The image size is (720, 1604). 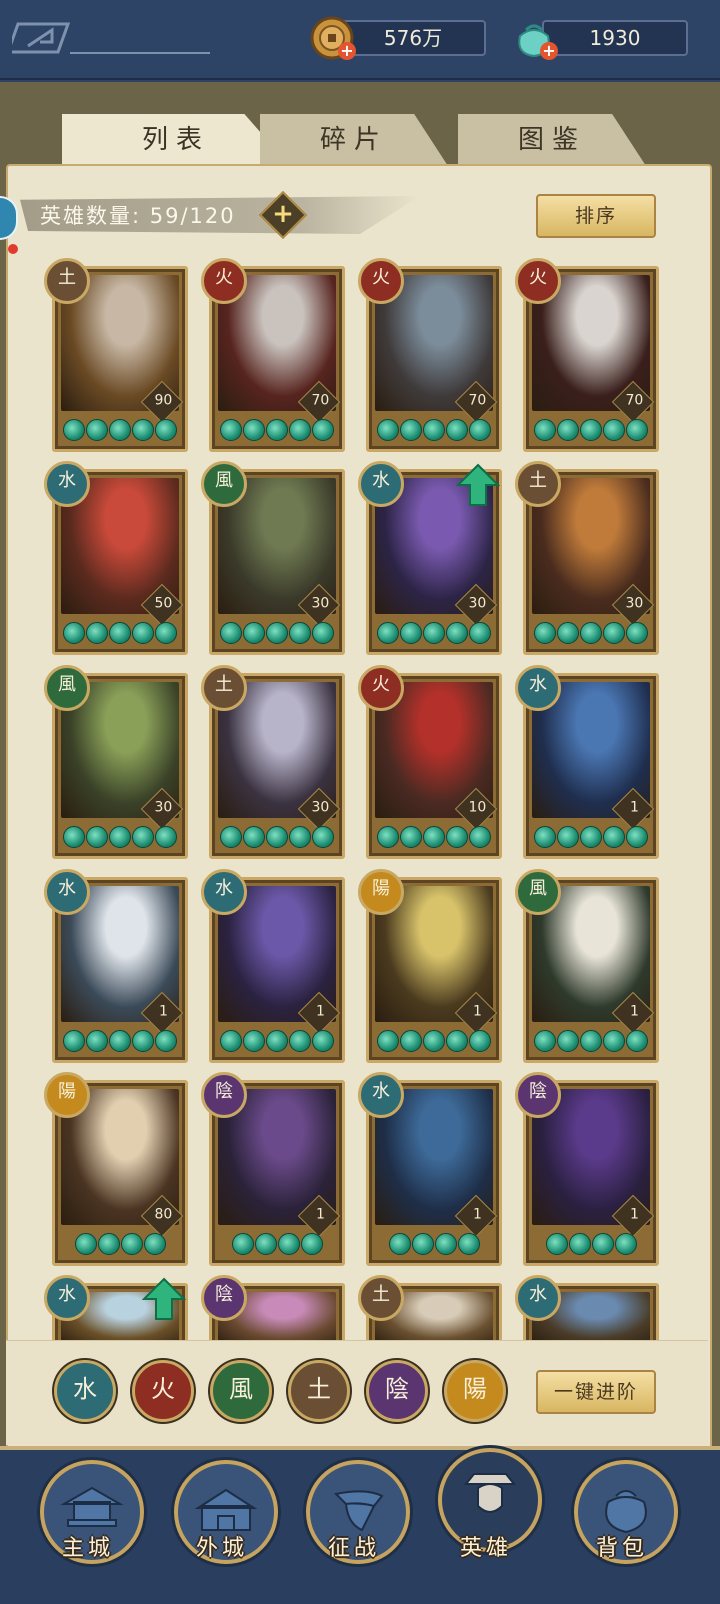 What do you see at coordinates (224, 1298) in the screenshot?
I see `yin-element-icon: 陰` at bounding box center [224, 1298].